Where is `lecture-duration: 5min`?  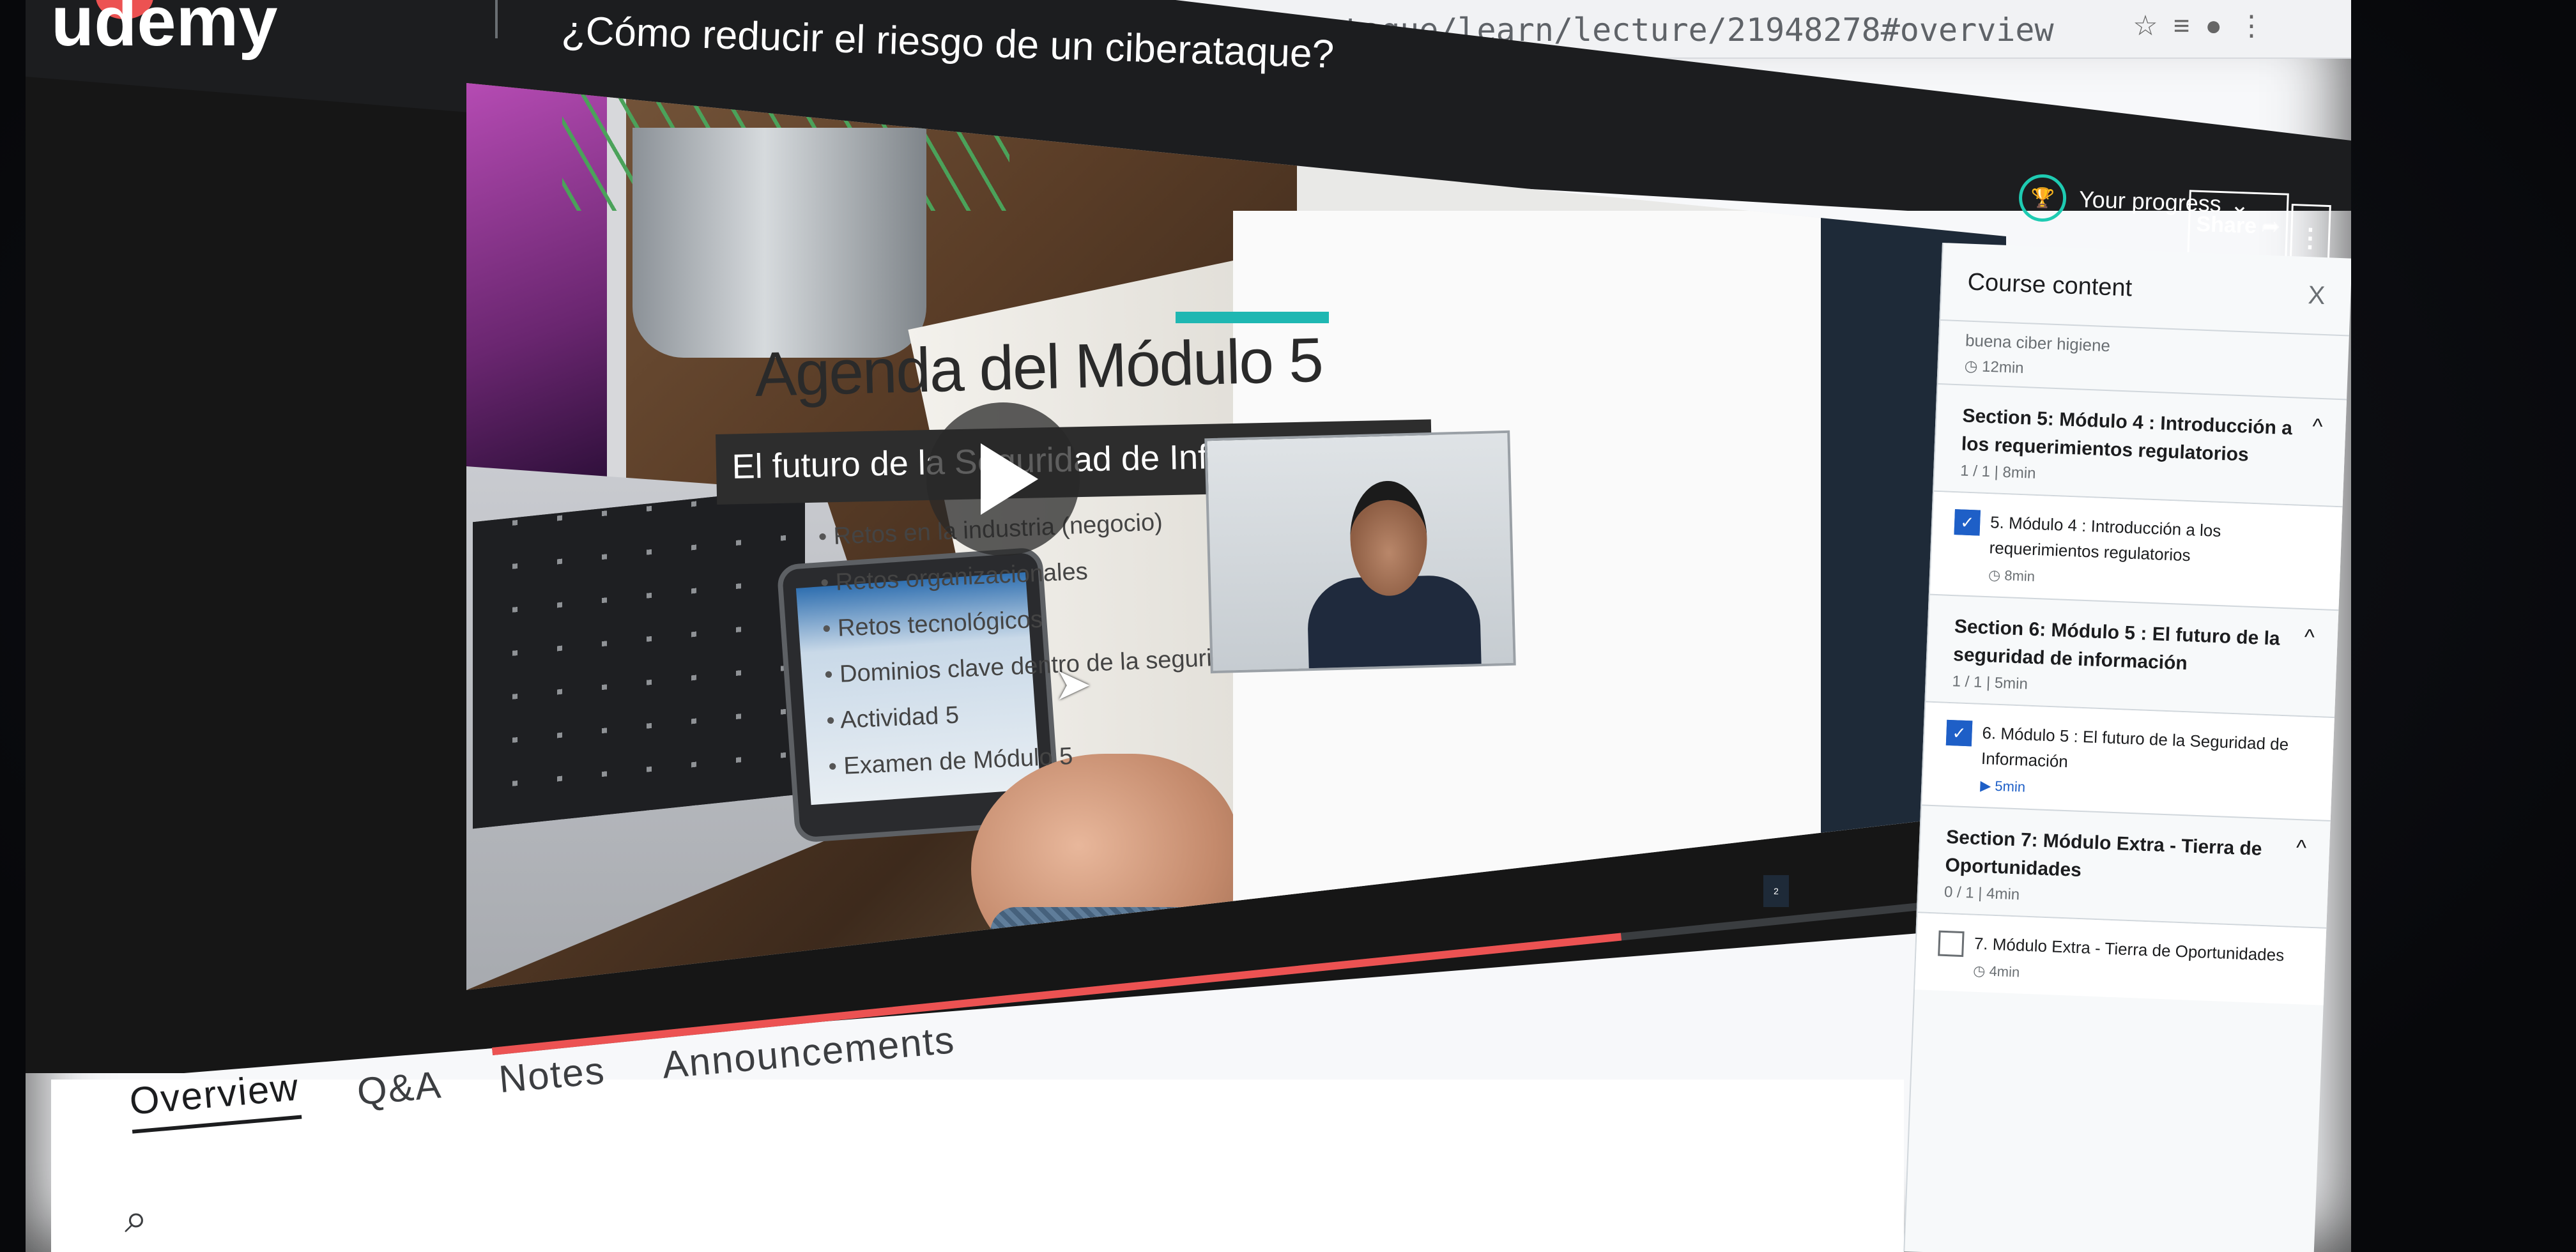
lecture-duration: 5min is located at coordinates (2010, 786).